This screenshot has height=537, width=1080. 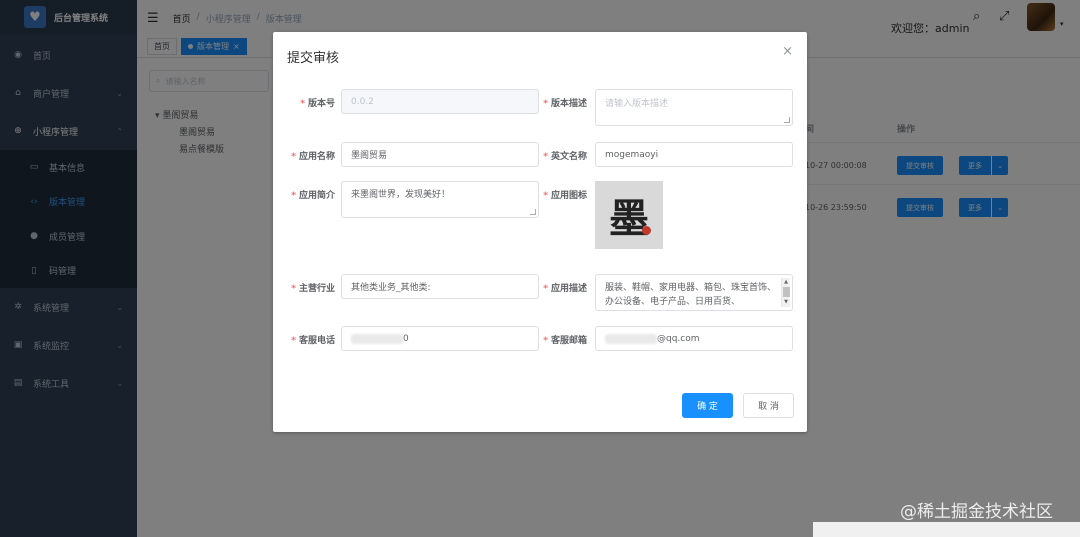 I want to click on label-en-name: * 英文名称, so click(x=565, y=157).